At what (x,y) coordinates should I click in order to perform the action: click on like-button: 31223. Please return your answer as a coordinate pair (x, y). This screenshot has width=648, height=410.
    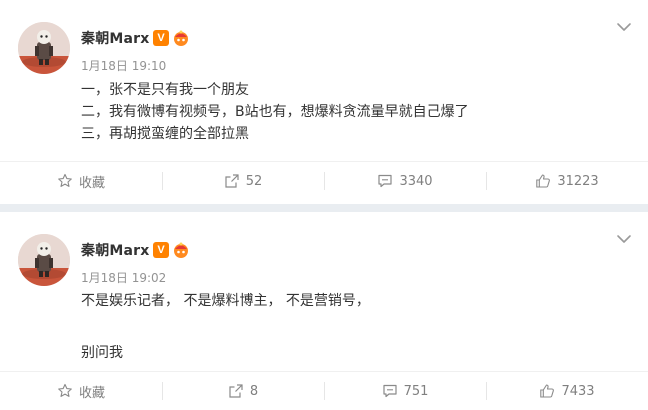
    Looking at the image, I should click on (567, 181).